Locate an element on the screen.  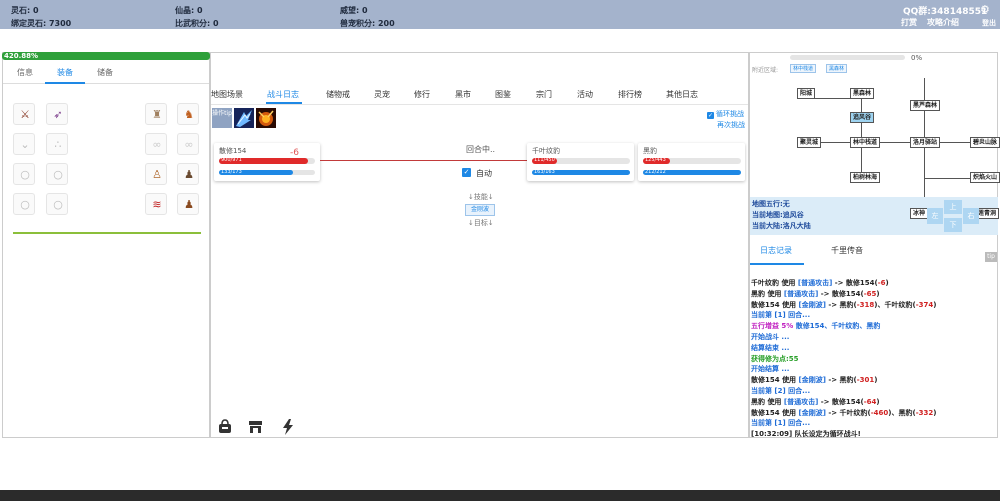
auto-checkbox: ✓ is located at coordinates (466, 172).